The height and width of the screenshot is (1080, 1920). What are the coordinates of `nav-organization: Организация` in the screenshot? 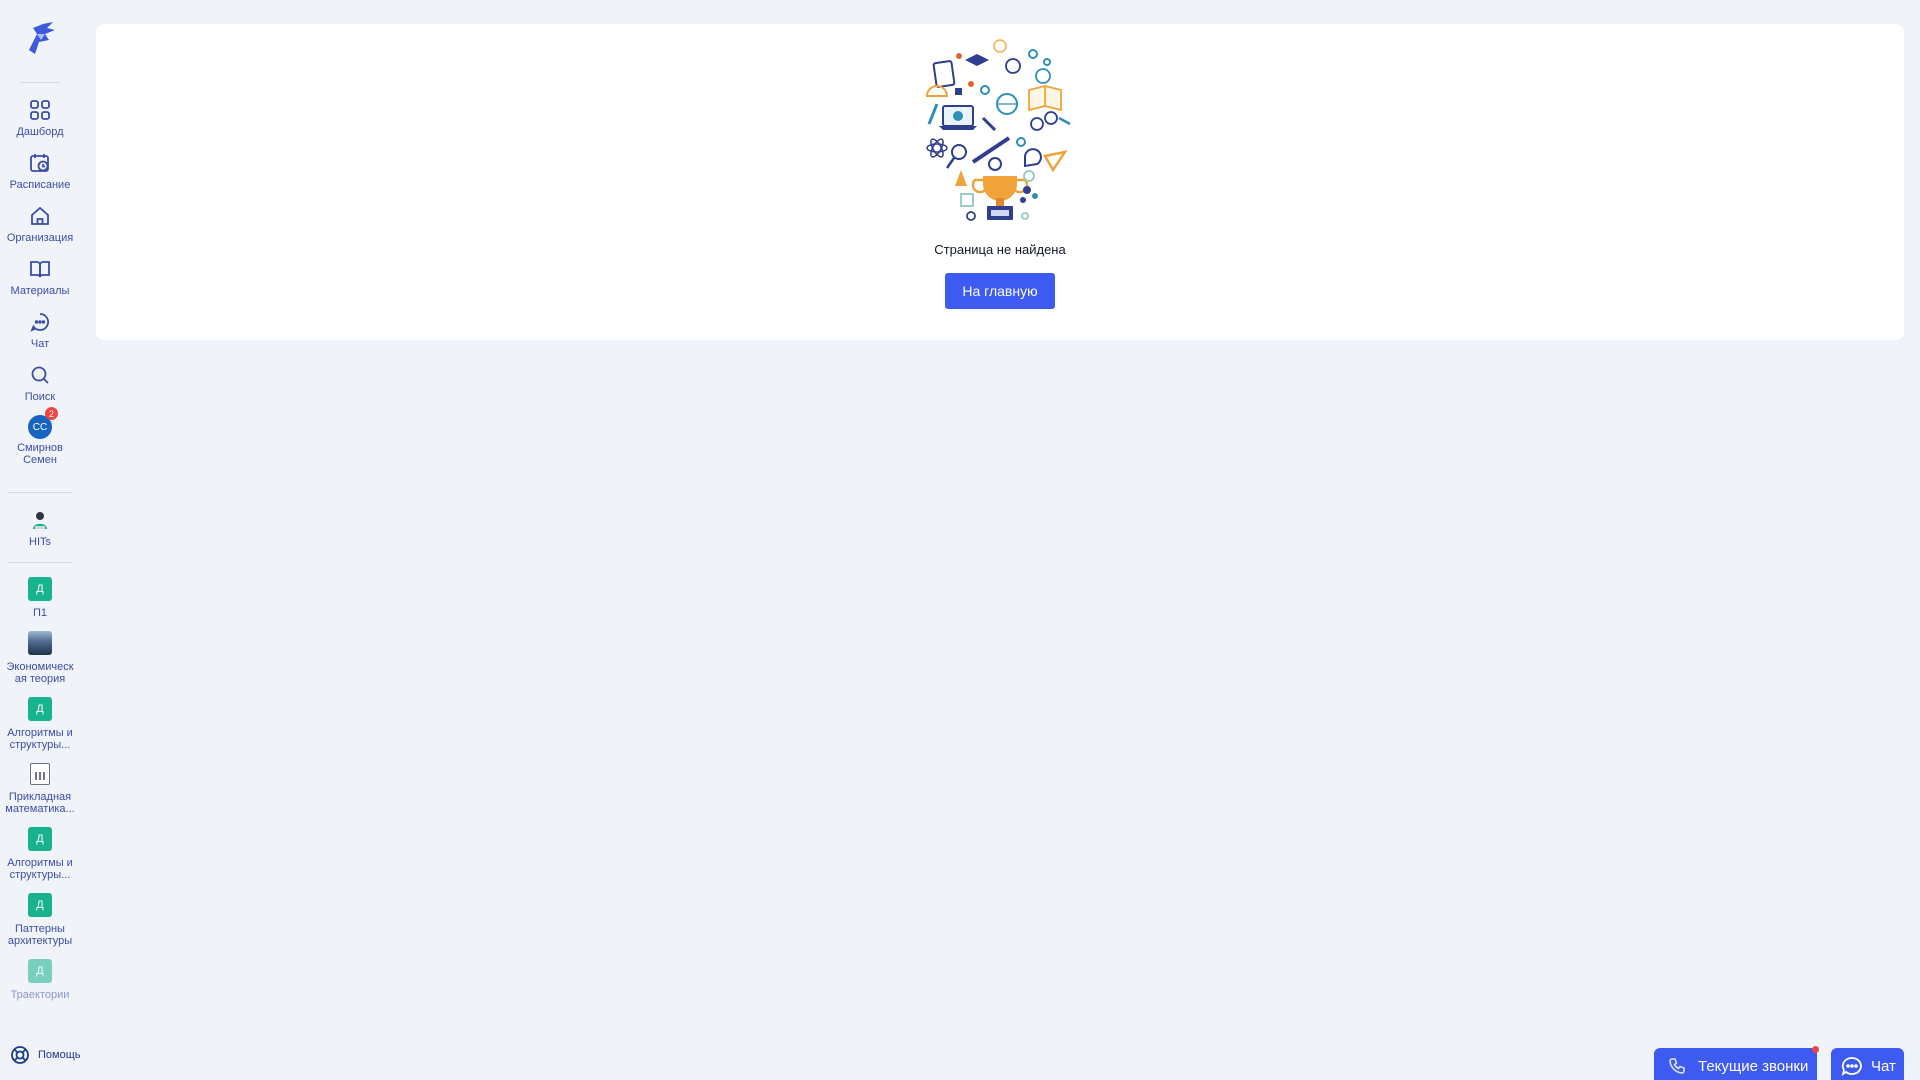 It's located at (40, 223).